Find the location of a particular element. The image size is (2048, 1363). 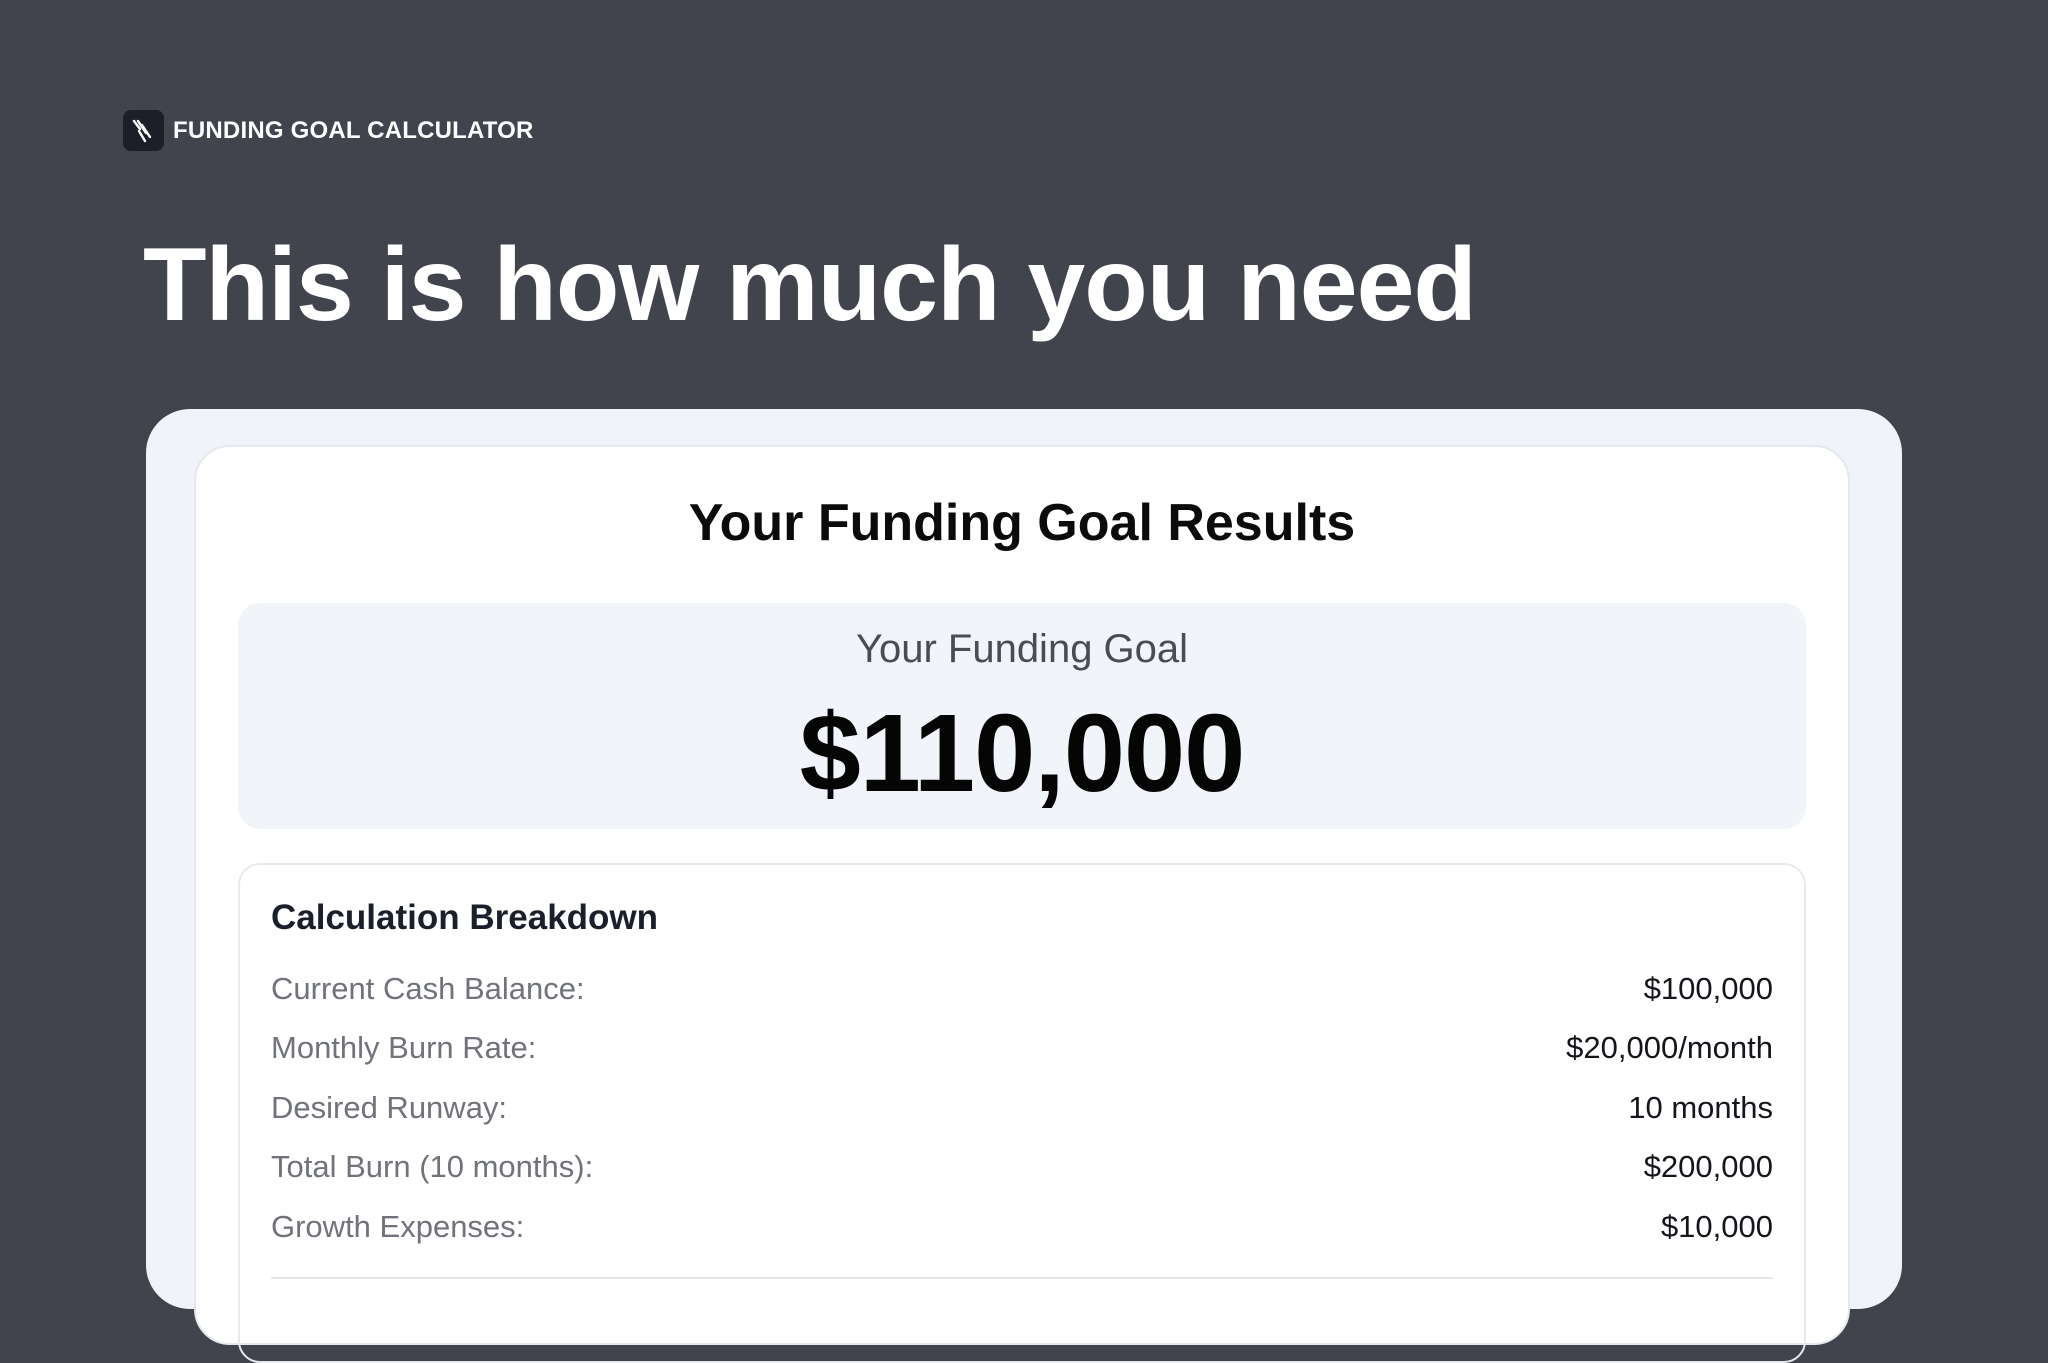

row-value: $10,000 is located at coordinates (1716, 1226).